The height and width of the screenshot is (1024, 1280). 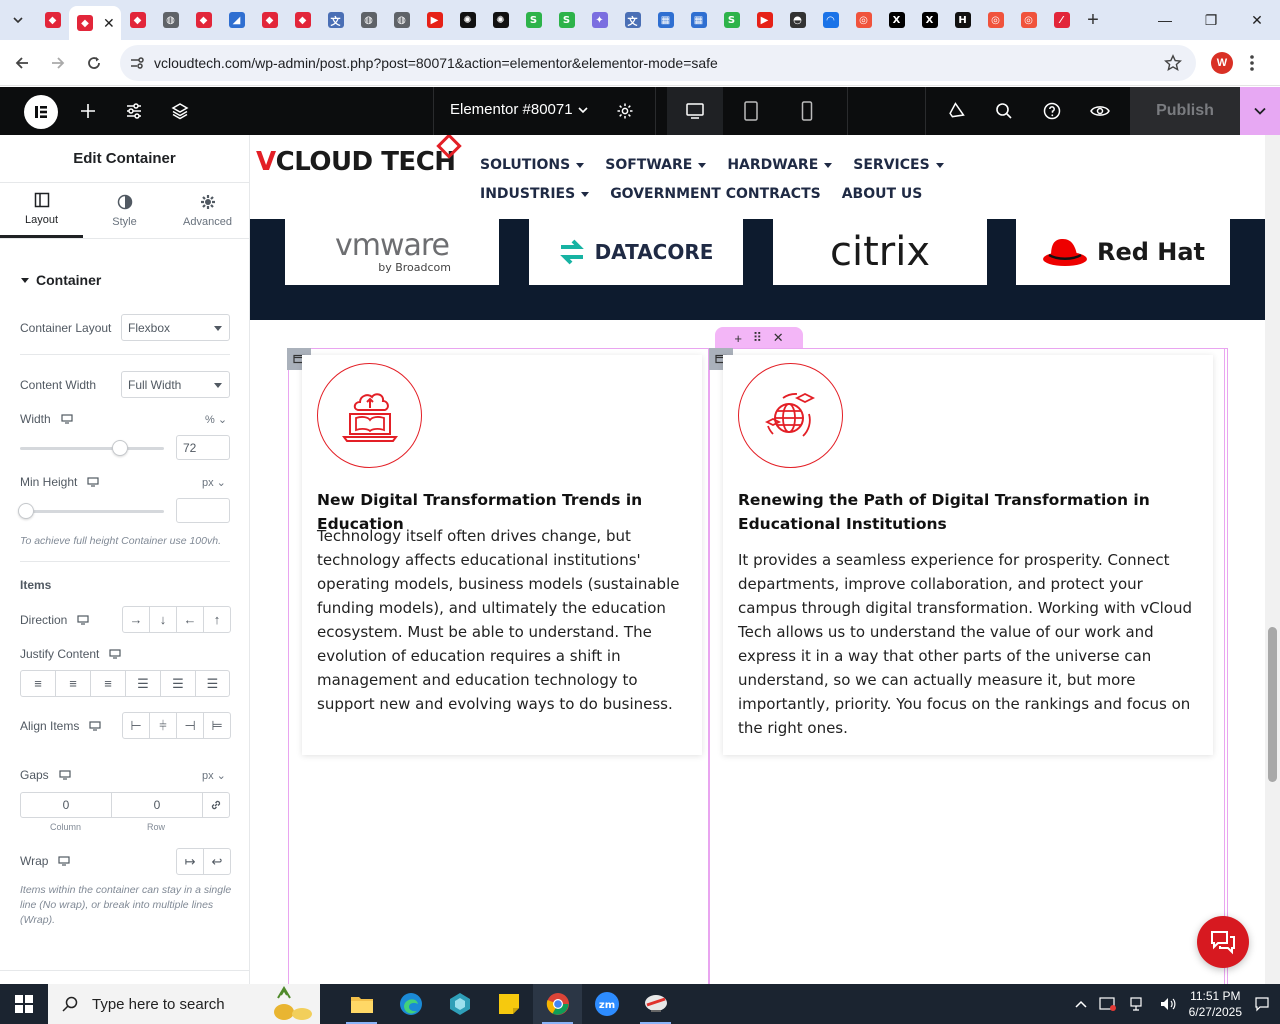 What do you see at coordinates (508, 1004) in the screenshot?
I see `taskbar-sticky-notes` at bounding box center [508, 1004].